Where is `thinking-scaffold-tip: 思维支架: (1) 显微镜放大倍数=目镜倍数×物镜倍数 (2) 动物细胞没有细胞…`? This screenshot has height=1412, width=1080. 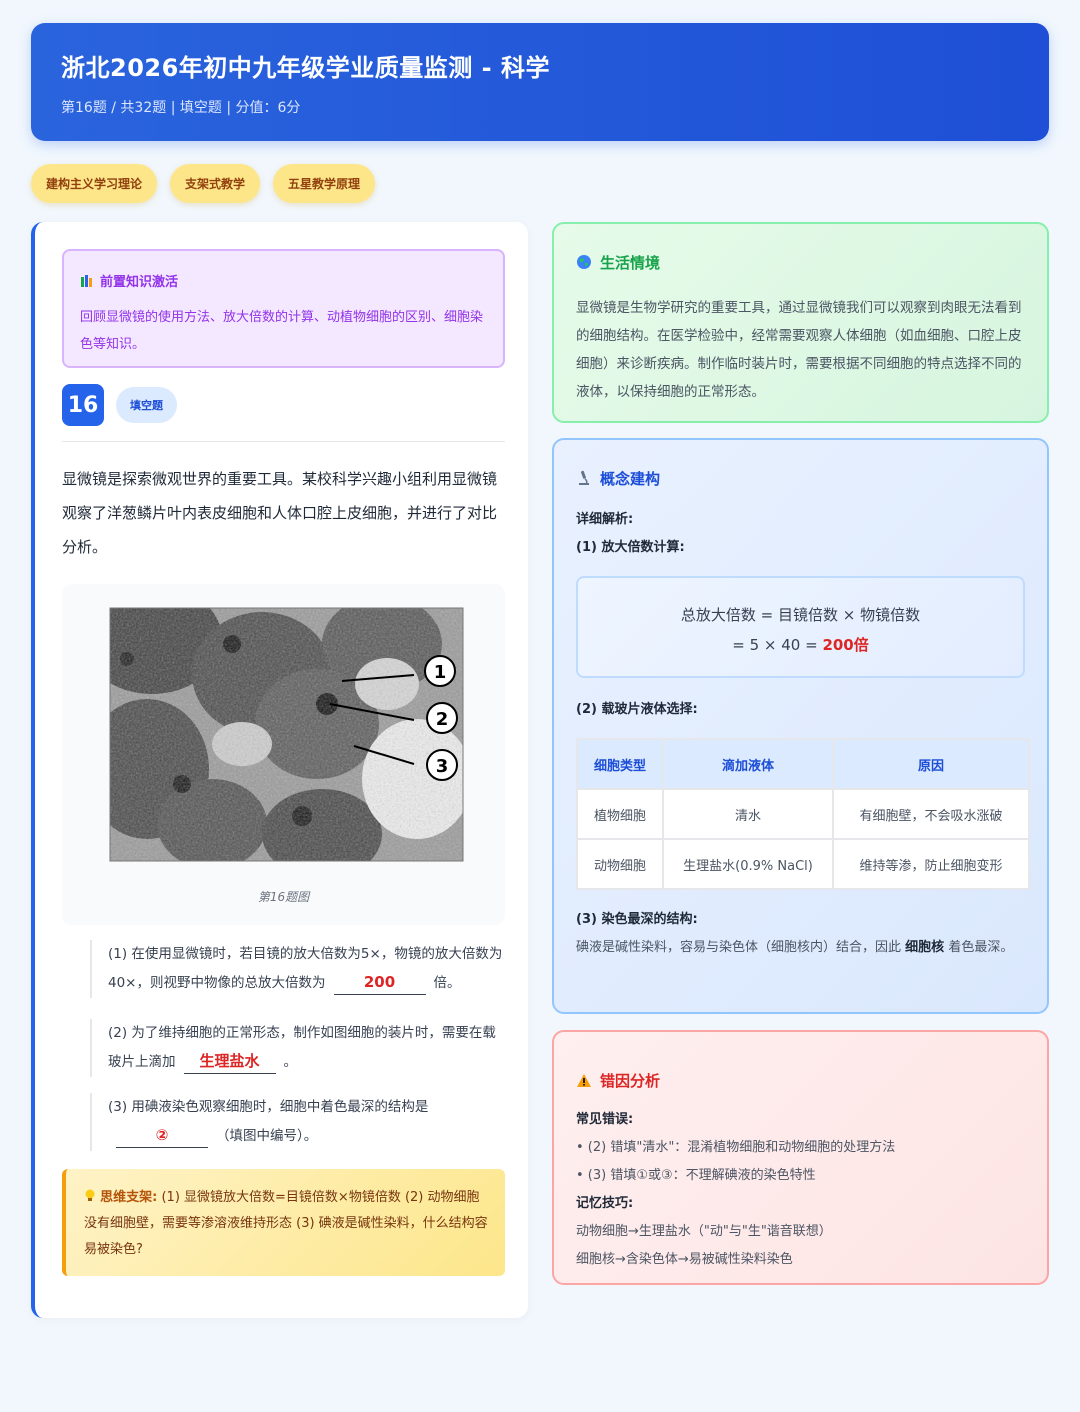 thinking-scaffold-tip: 思维支架: (1) 显微镜放大倍数=目镜倍数×物镜倍数 (2) 动物细胞没有细胞… is located at coordinates (283, 1222).